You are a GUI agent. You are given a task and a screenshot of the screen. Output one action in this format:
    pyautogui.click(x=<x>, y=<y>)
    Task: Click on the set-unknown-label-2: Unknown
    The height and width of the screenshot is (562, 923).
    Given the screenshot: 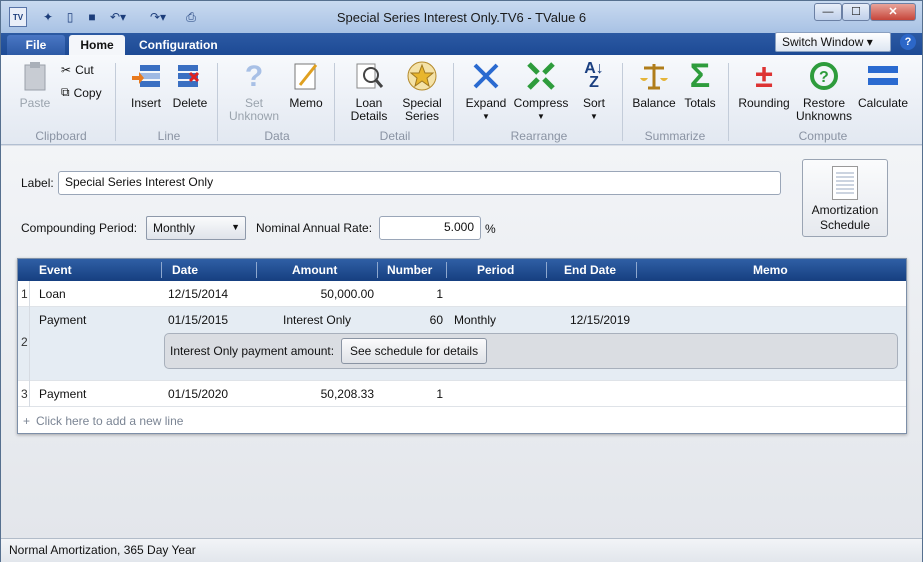 What is the action you would take?
    pyautogui.click(x=254, y=116)
    